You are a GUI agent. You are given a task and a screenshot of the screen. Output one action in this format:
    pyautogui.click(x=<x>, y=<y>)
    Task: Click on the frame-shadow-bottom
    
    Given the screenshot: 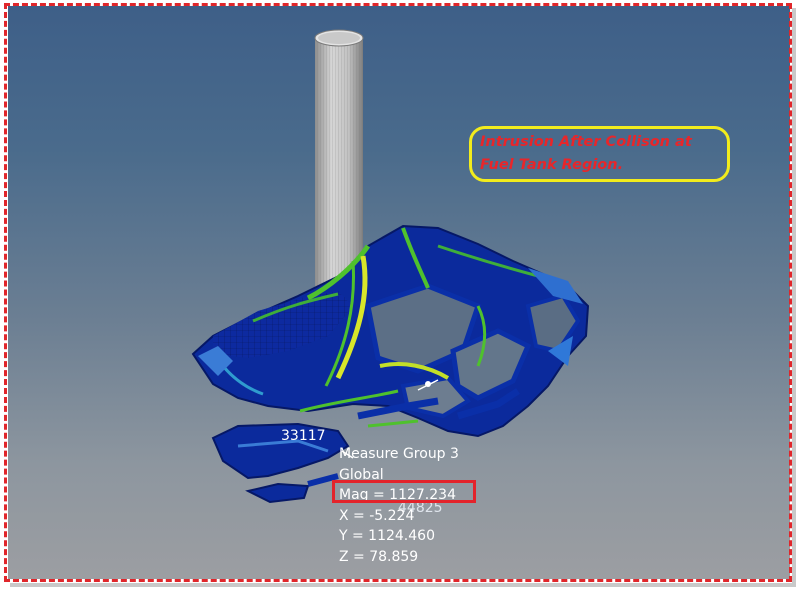 What is the action you would take?
    pyautogui.click(x=403, y=585)
    